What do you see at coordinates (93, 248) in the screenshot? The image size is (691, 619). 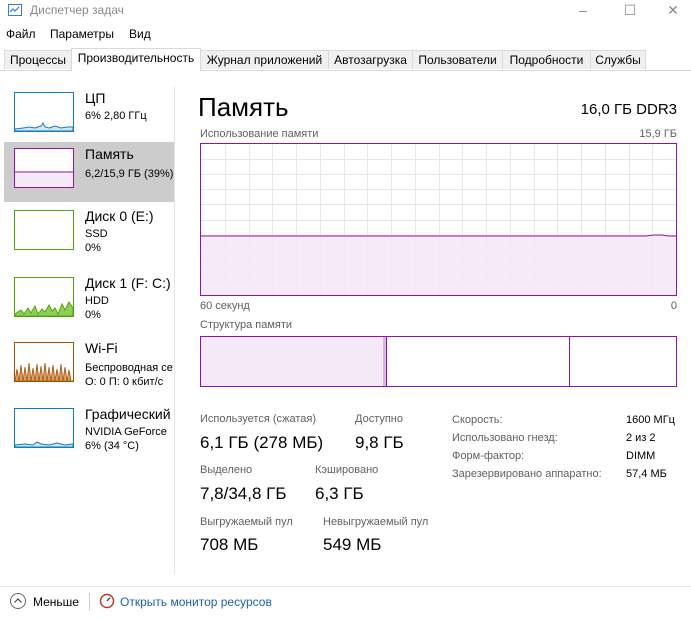 I see `sidebar-disk0-line2: 0%` at bounding box center [93, 248].